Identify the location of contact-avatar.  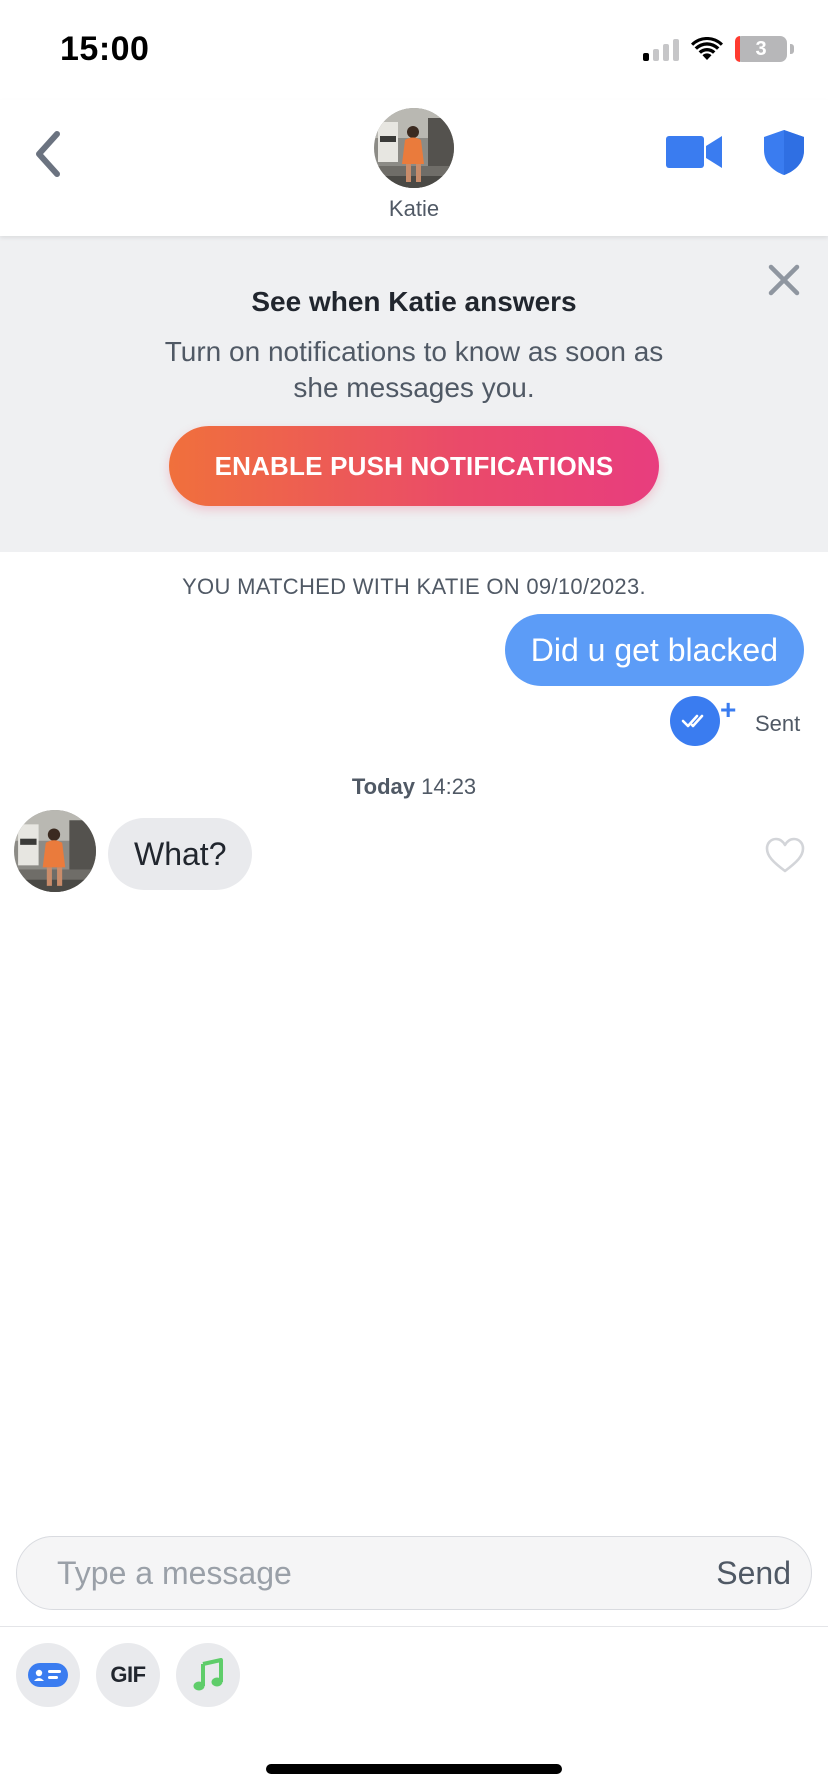
(414, 148).